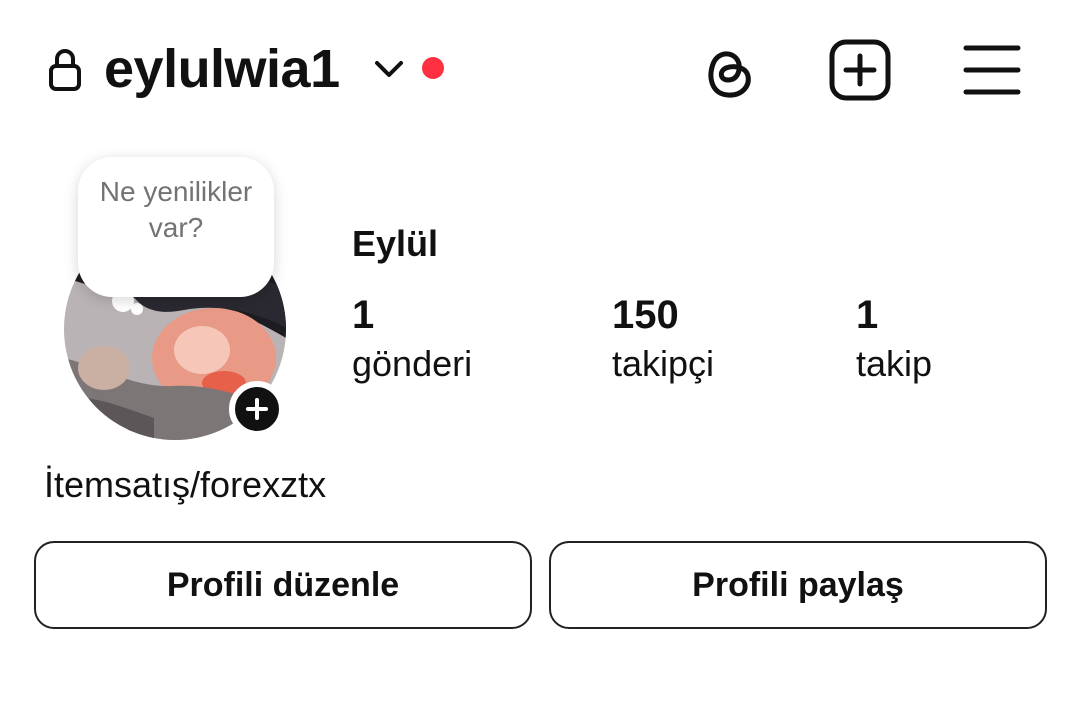 This screenshot has height=708, width=1080. Describe the element at coordinates (860, 70) in the screenshot. I see `create-plus-icon` at that location.